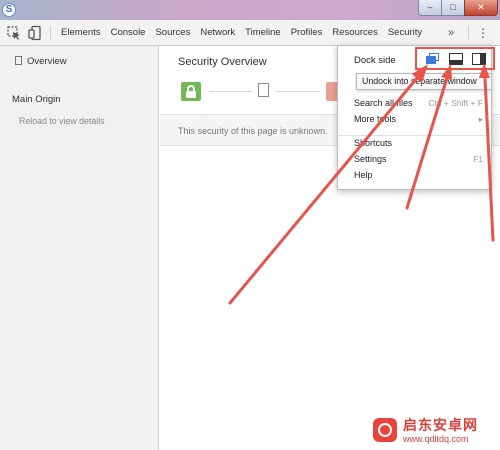 This screenshot has width=500, height=450. I want to click on tab-network: Network, so click(217, 33).